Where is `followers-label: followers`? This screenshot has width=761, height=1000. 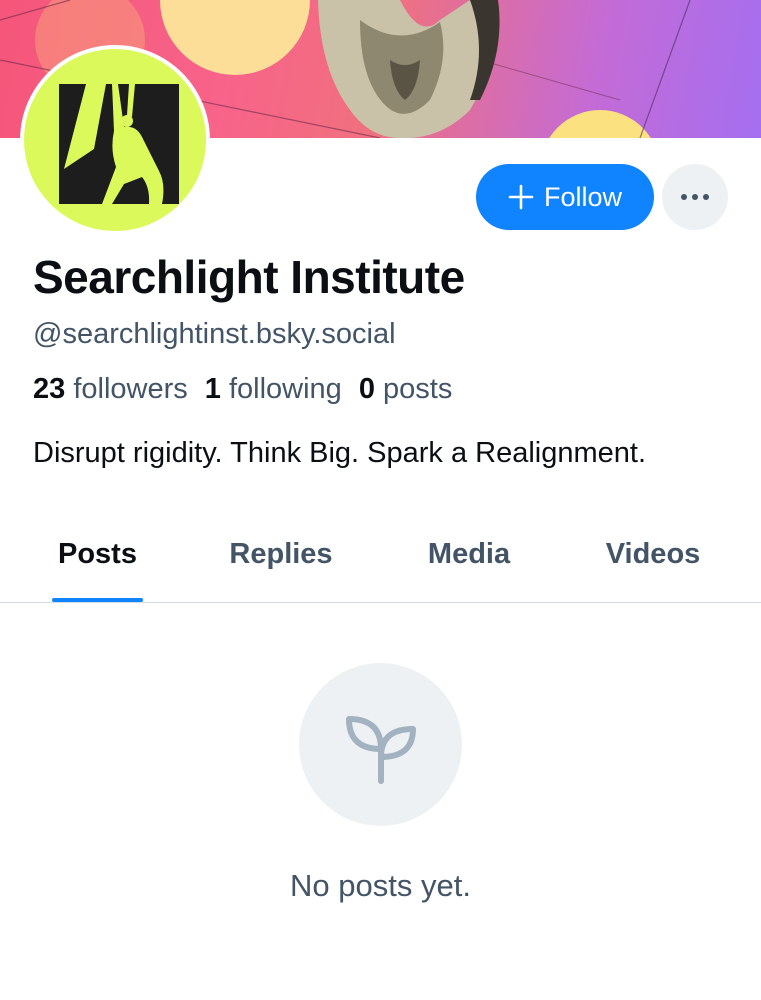
followers-label: followers is located at coordinates (130, 389).